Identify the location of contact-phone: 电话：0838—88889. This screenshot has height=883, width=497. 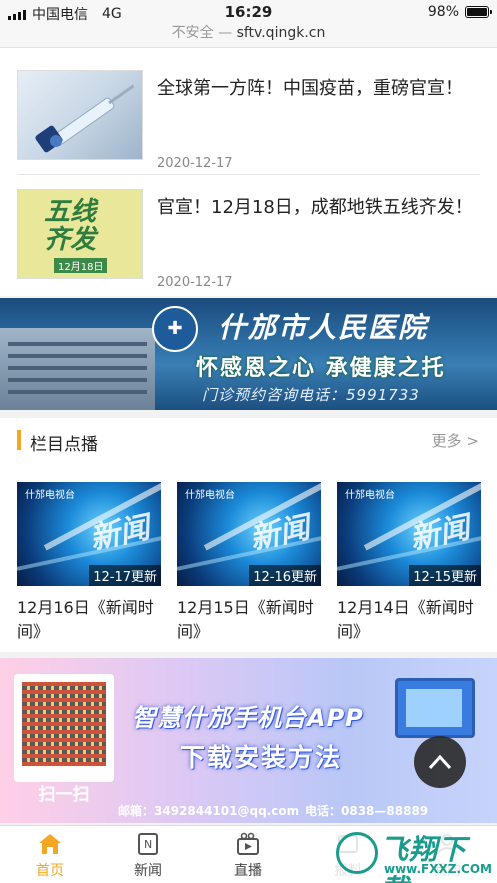
(367, 811).